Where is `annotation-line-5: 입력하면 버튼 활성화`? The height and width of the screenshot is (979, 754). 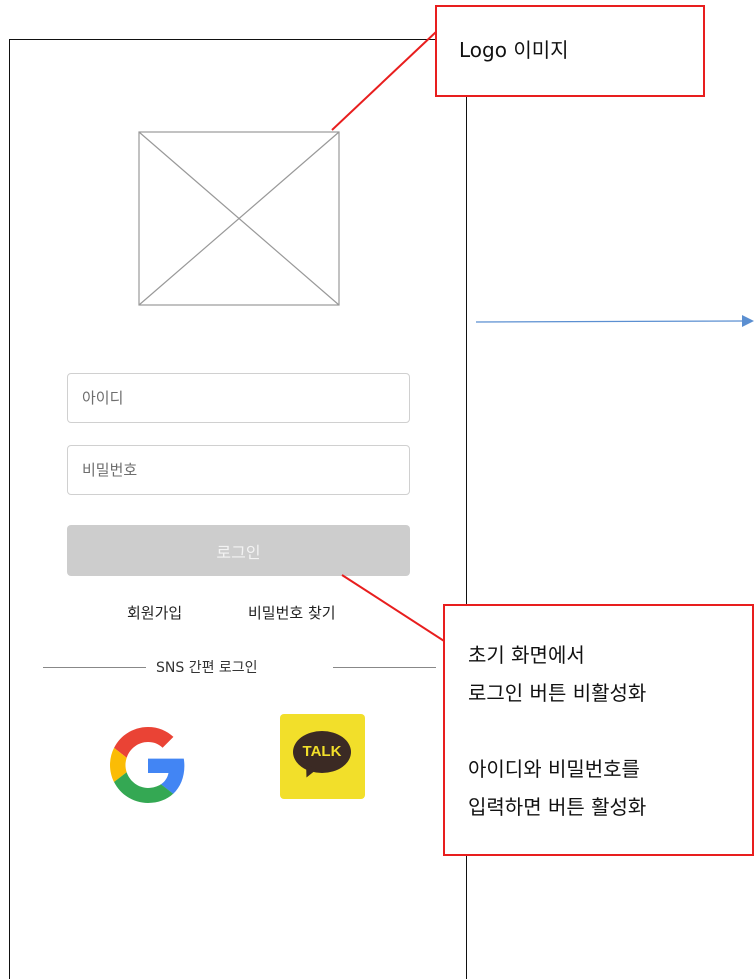
annotation-line-5: 입력하면 버튼 활성화 is located at coordinates (557, 807).